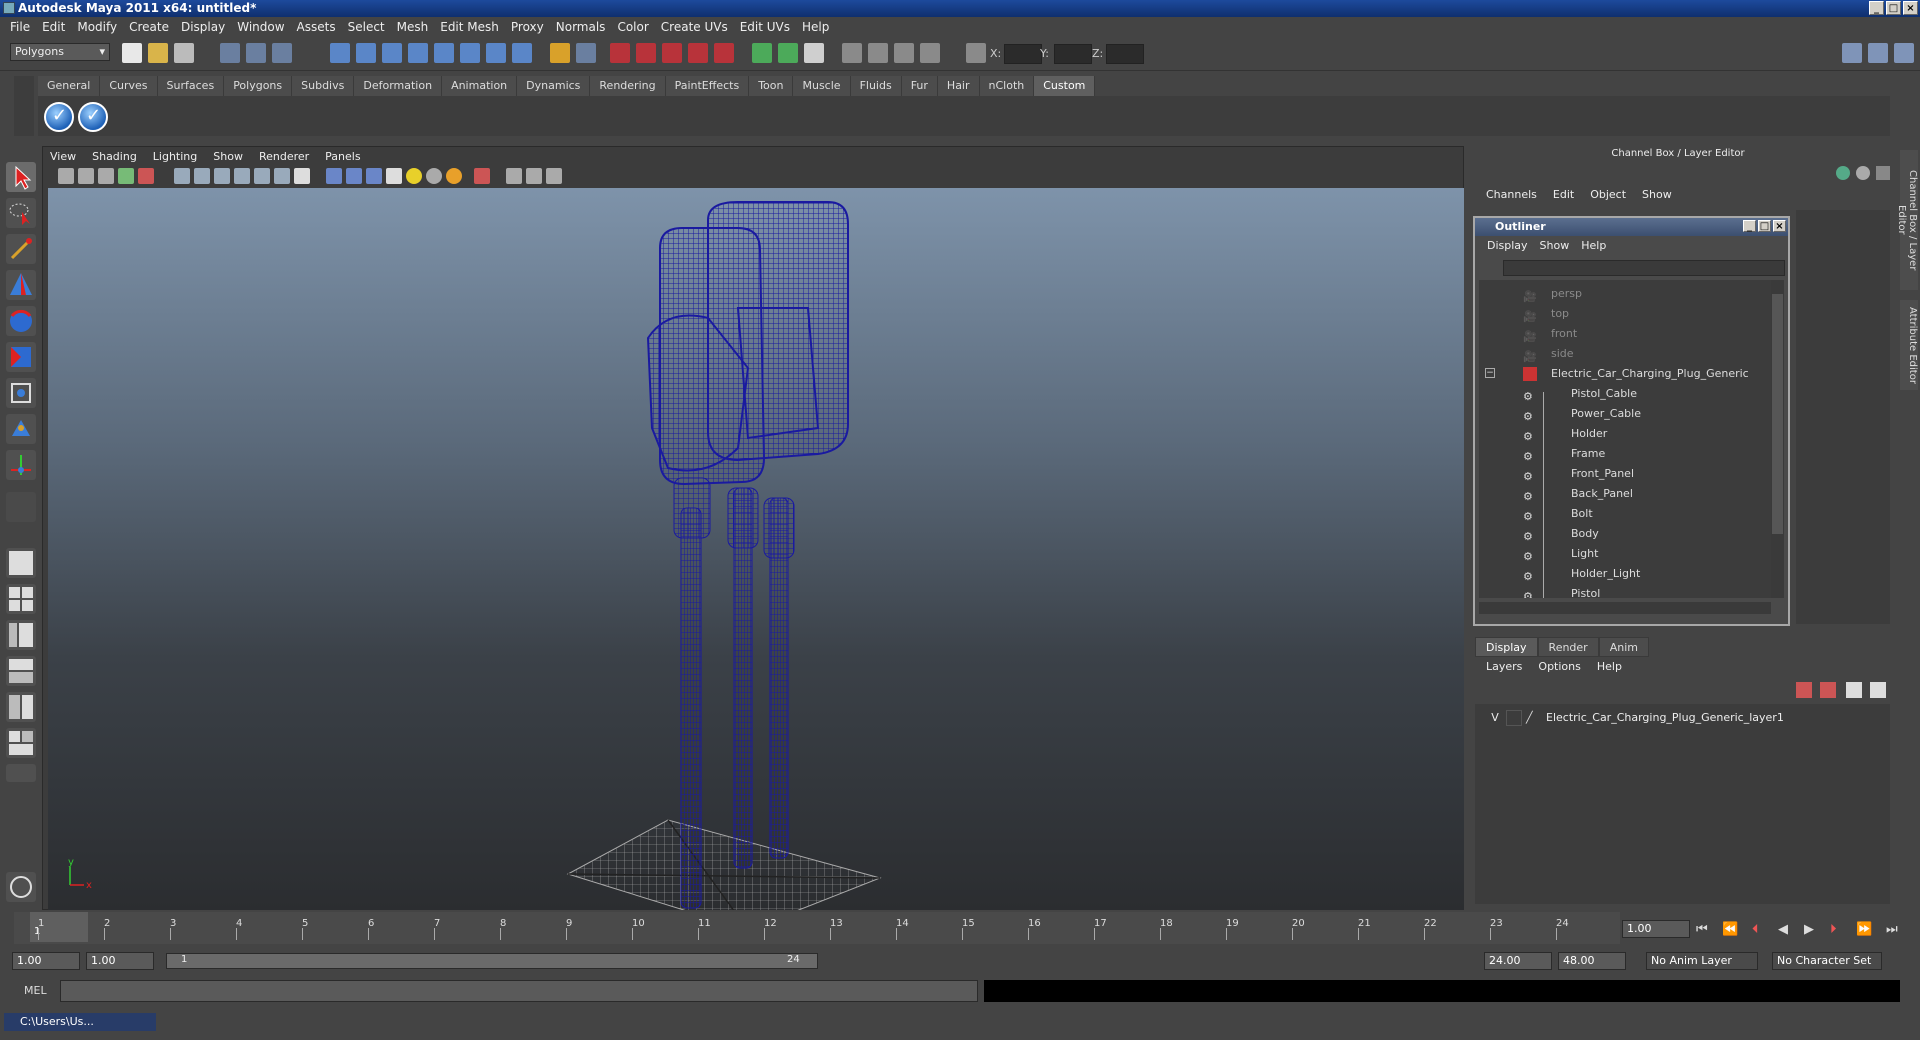  What do you see at coordinates (413, 27) in the screenshot?
I see `menu-mesh: Mesh` at bounding box center [413, 27].